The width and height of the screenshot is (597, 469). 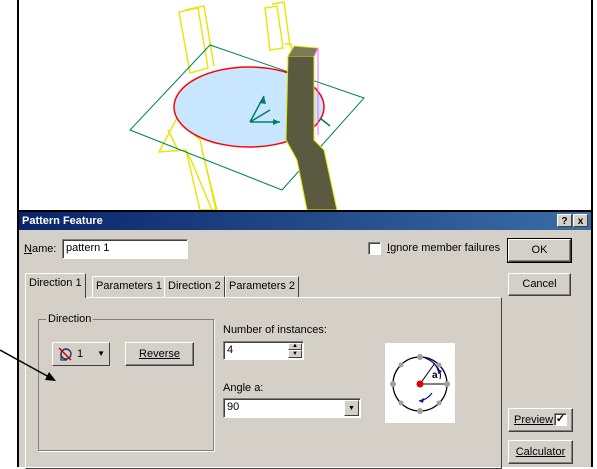 I want to click on close-button: x, so click(x=580, y=220).